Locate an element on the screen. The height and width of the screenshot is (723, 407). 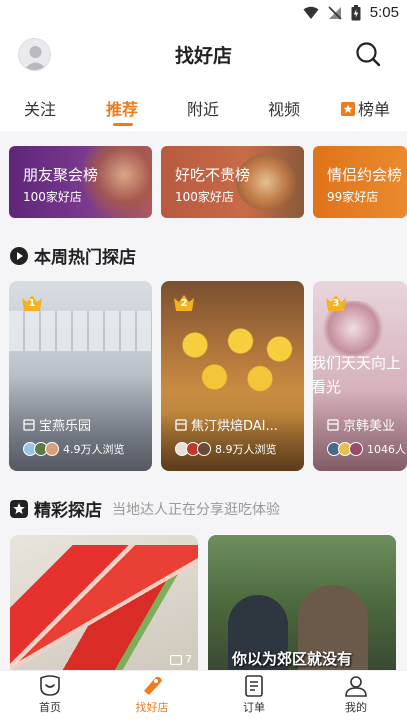
rank-badge-2: 2 is located at coordinates (184, 303).